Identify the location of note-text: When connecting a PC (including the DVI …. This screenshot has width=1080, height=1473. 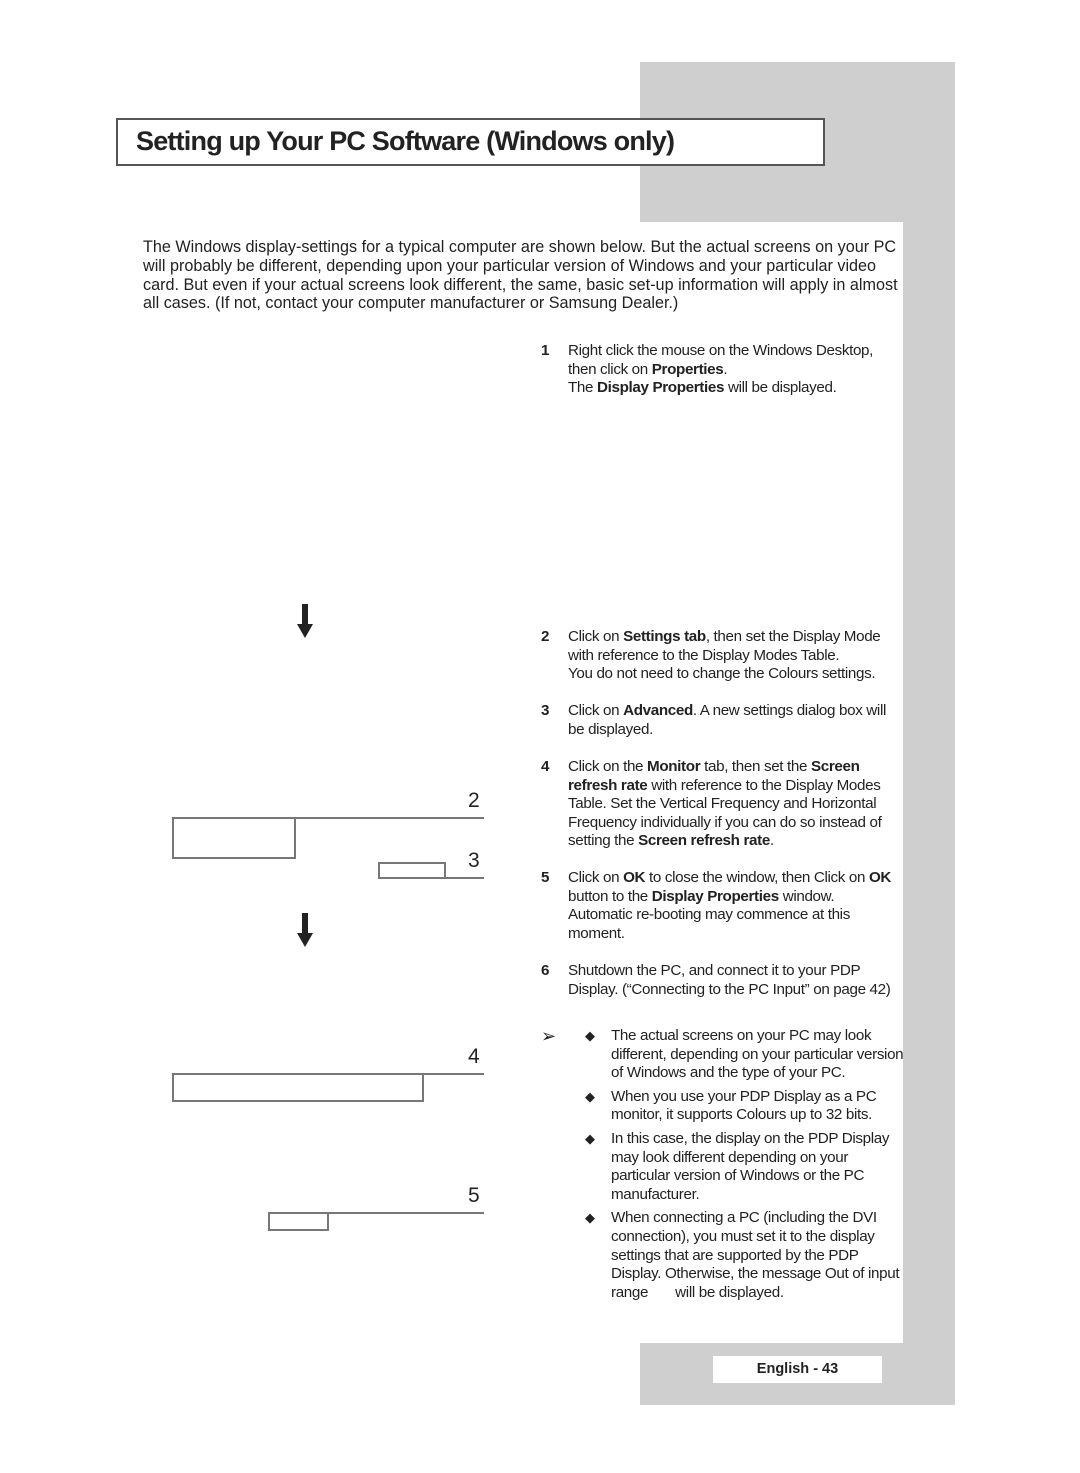
(757, 1255).